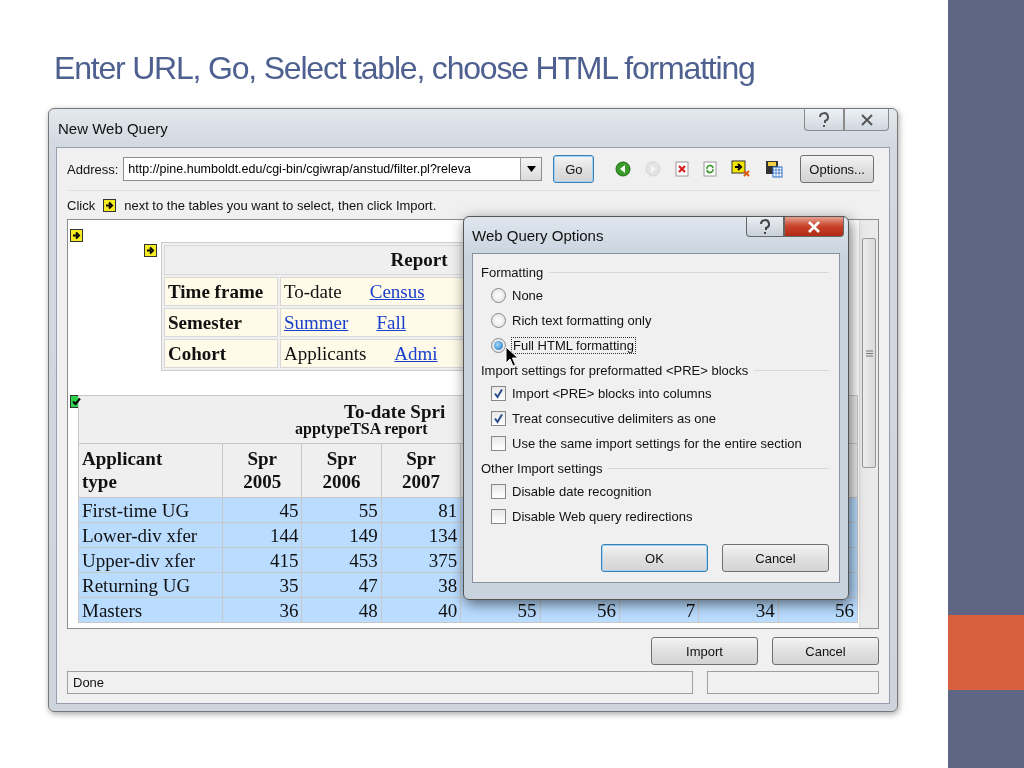  Describe the element at coordinates (573, 345) in the screenshot. I see `option-label: Full HTML formatting` at that location.